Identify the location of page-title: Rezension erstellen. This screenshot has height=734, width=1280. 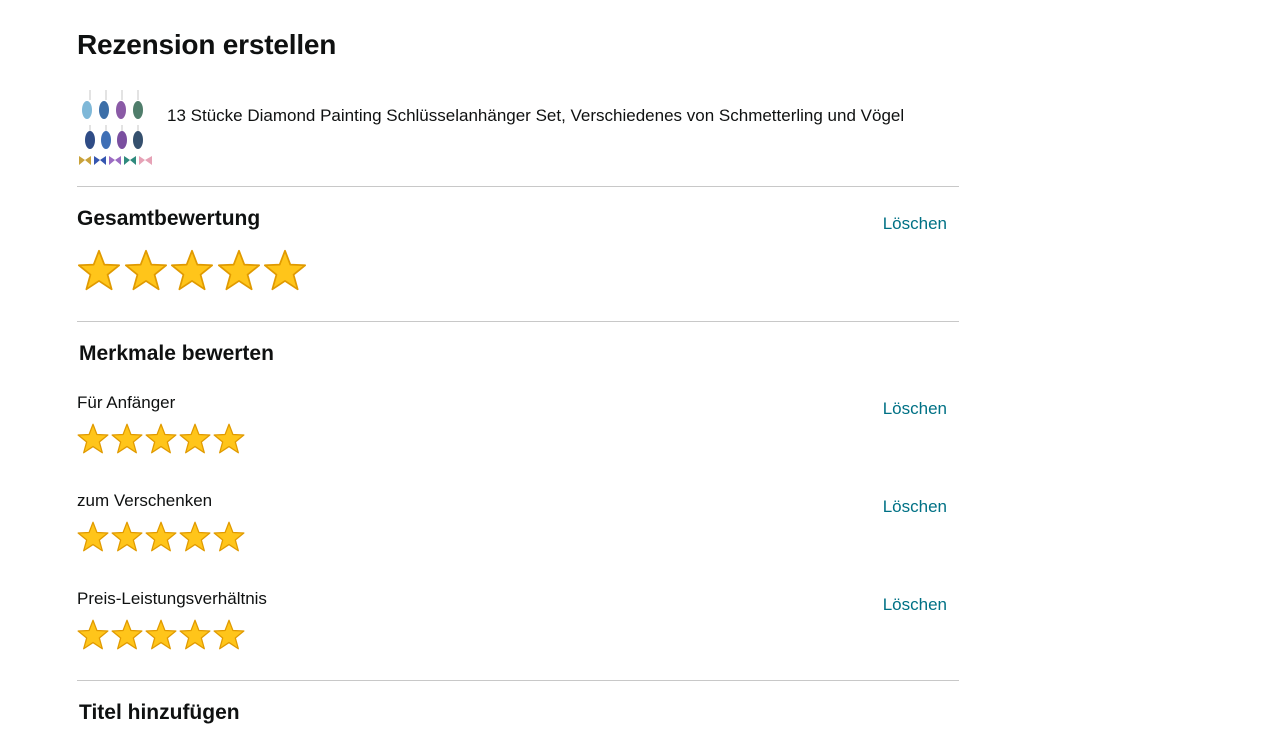
(207, 44).